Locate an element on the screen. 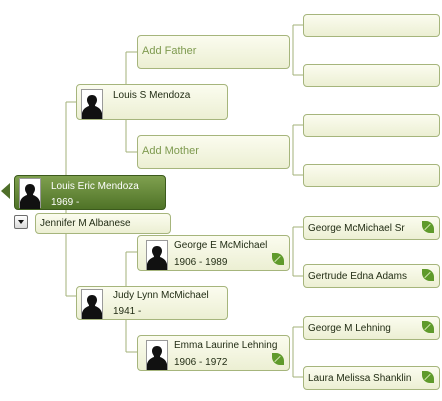  maternal-grandmother-name: Emma Laurine Lehning is located at coordinates (226, 345).